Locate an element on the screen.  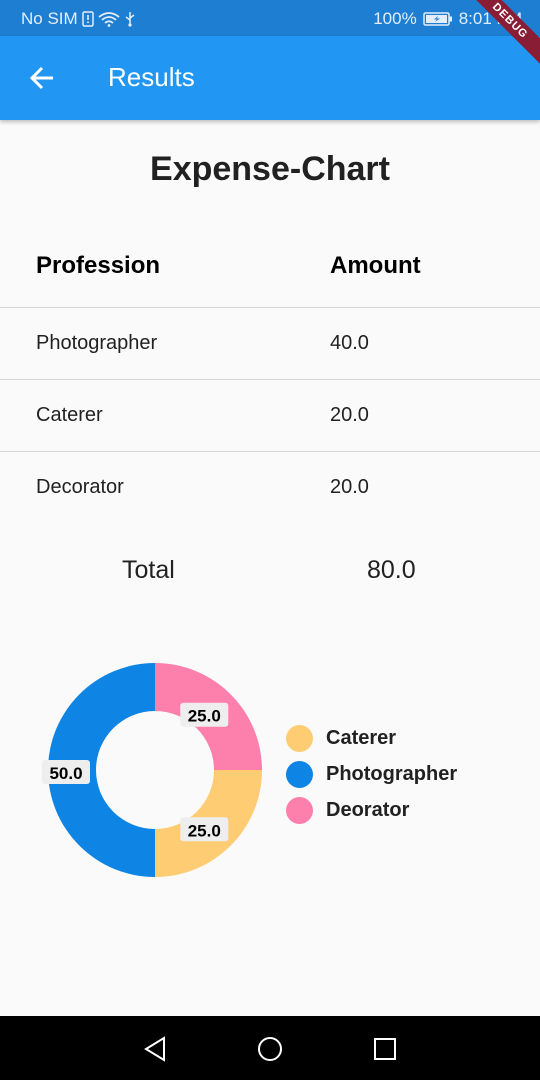
row-profession: Decorator is located at coordinates (80, 487).